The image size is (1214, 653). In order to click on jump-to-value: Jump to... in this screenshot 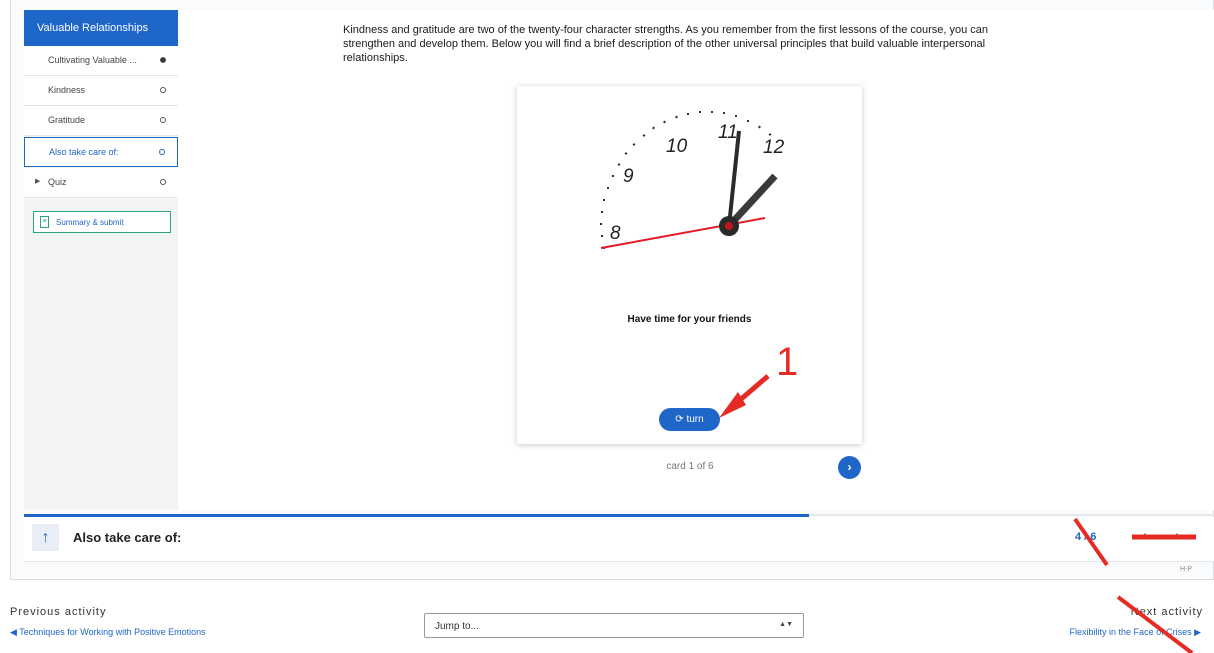, I will do `click(457, 626)`.